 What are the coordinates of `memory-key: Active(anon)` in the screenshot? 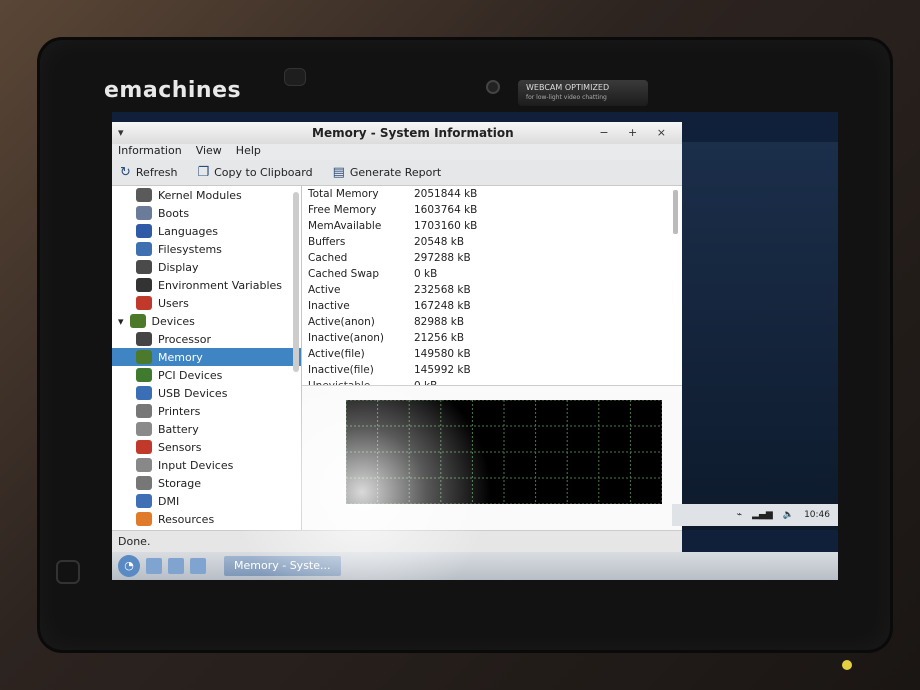 It's located at (341, 322).